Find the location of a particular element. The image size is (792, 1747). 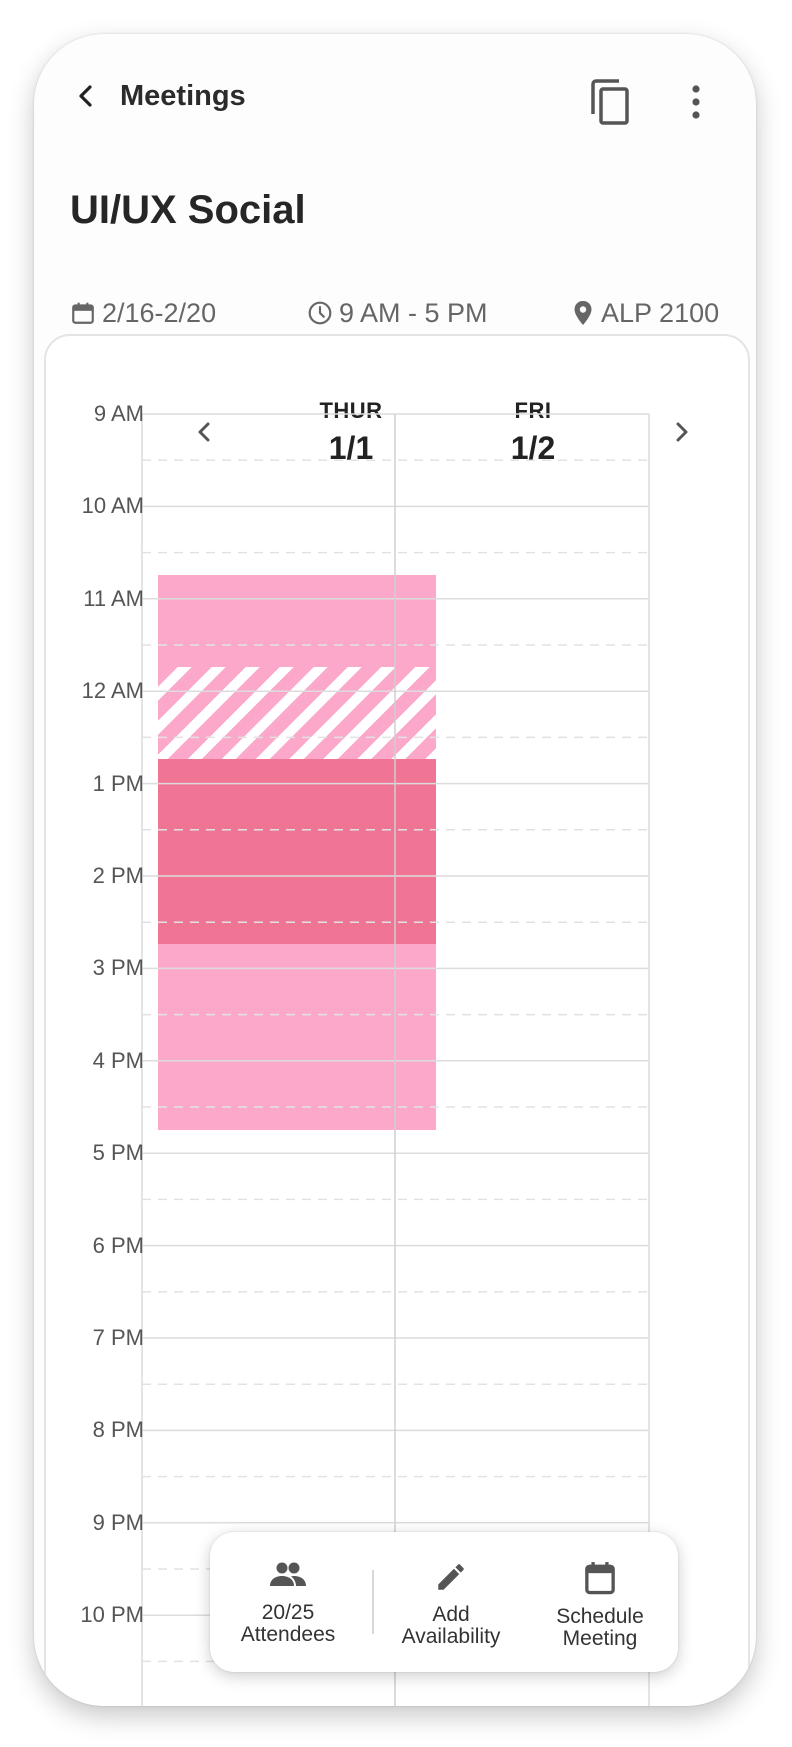

hour-label: 11 AM is located at coordinates (113, 598).